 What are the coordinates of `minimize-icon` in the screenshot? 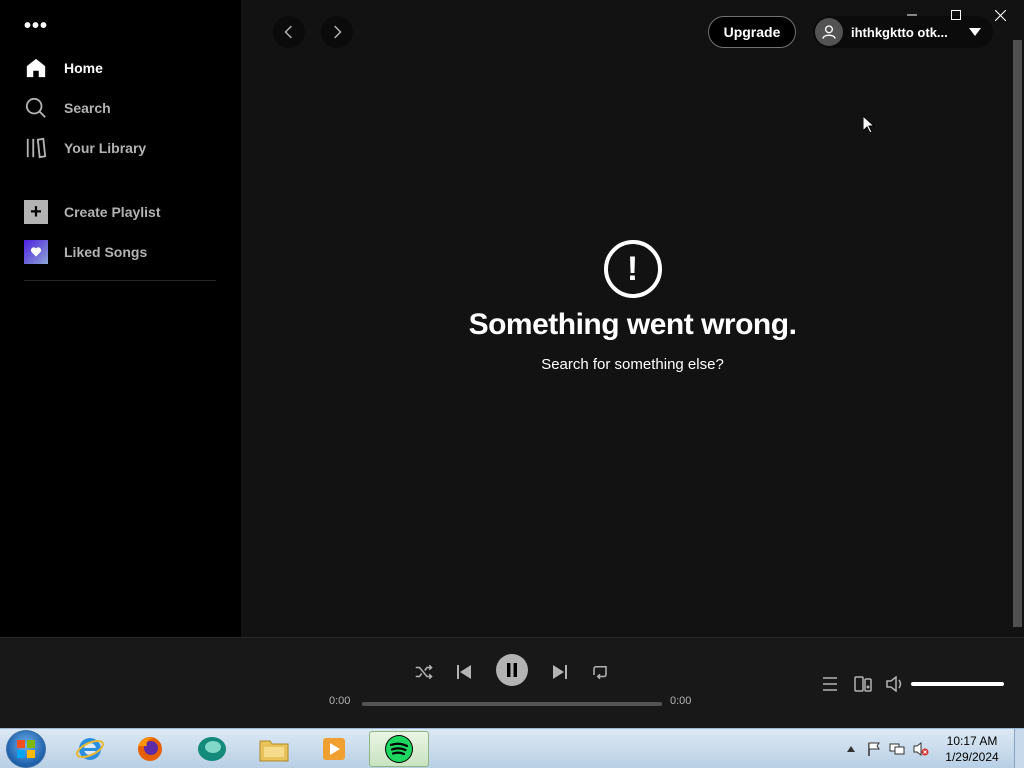 It's located at (912, 15).